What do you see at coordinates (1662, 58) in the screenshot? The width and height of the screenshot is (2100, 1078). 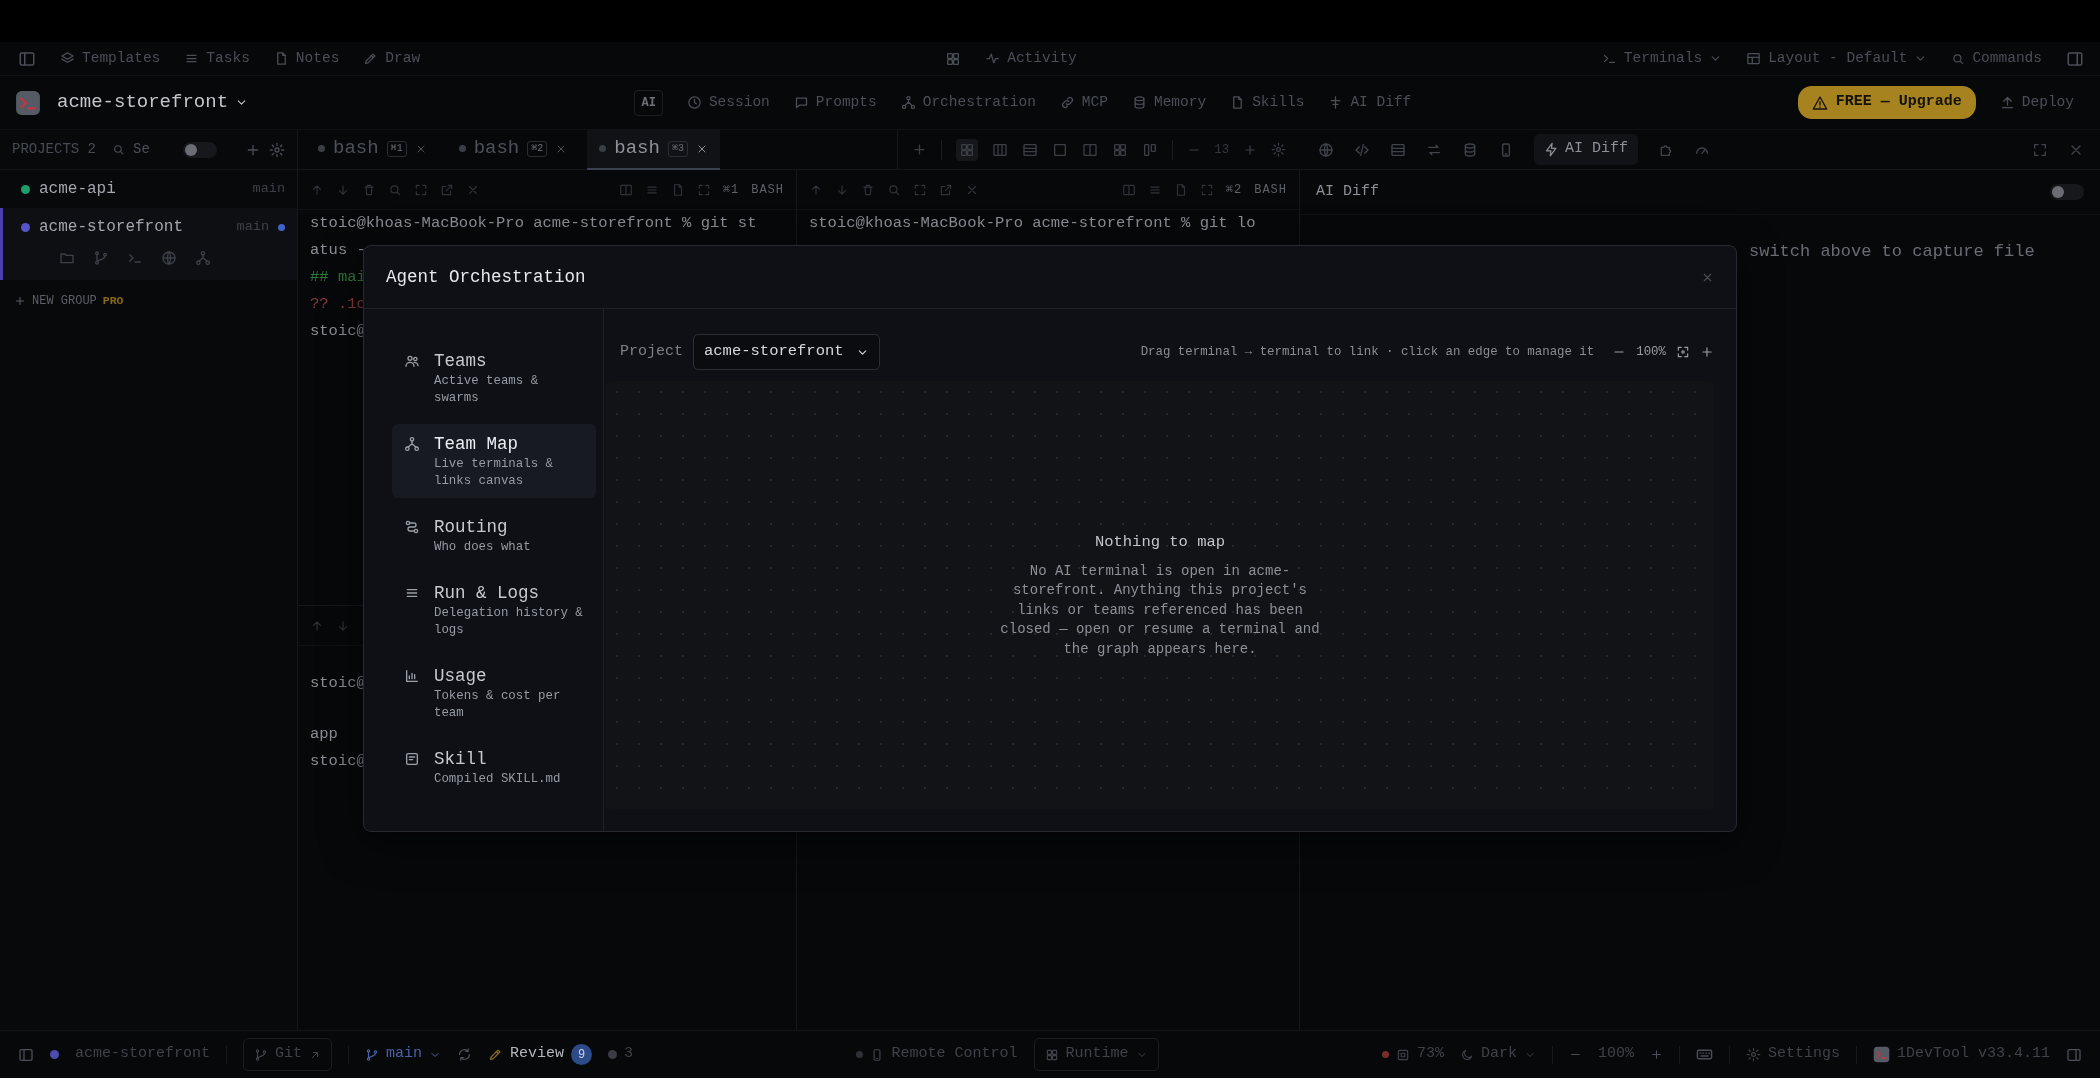 I see `terminals-dropdown: Terminals` at bounding box center [1662, 58].